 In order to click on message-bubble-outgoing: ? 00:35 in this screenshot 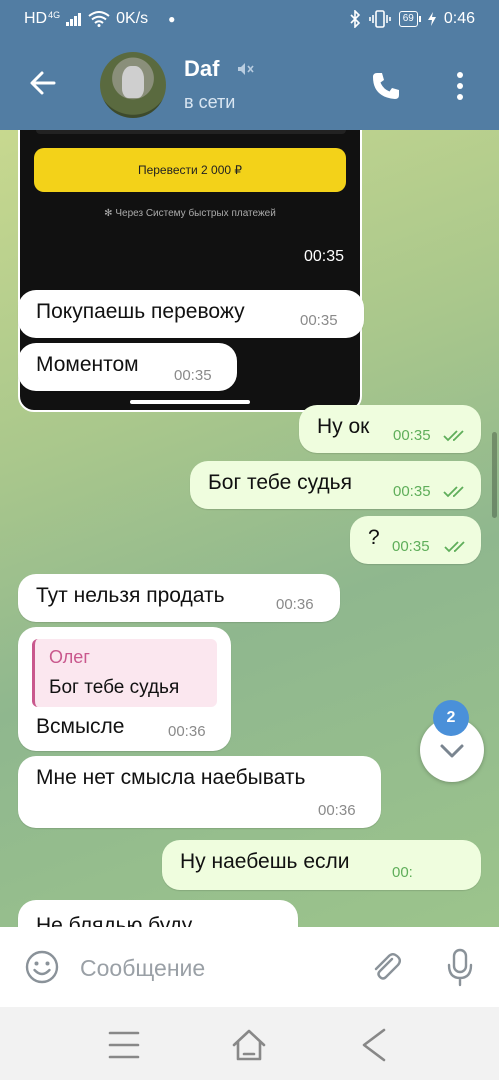, I will do `click(415, 540)`.